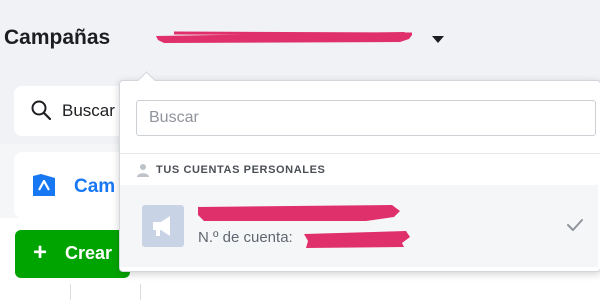 Image resolution: width=600 pixels, height=300 pixels. Describe the element at coordinates (40, 252) in the screenshot. I see `plus-icon: +` at that location.